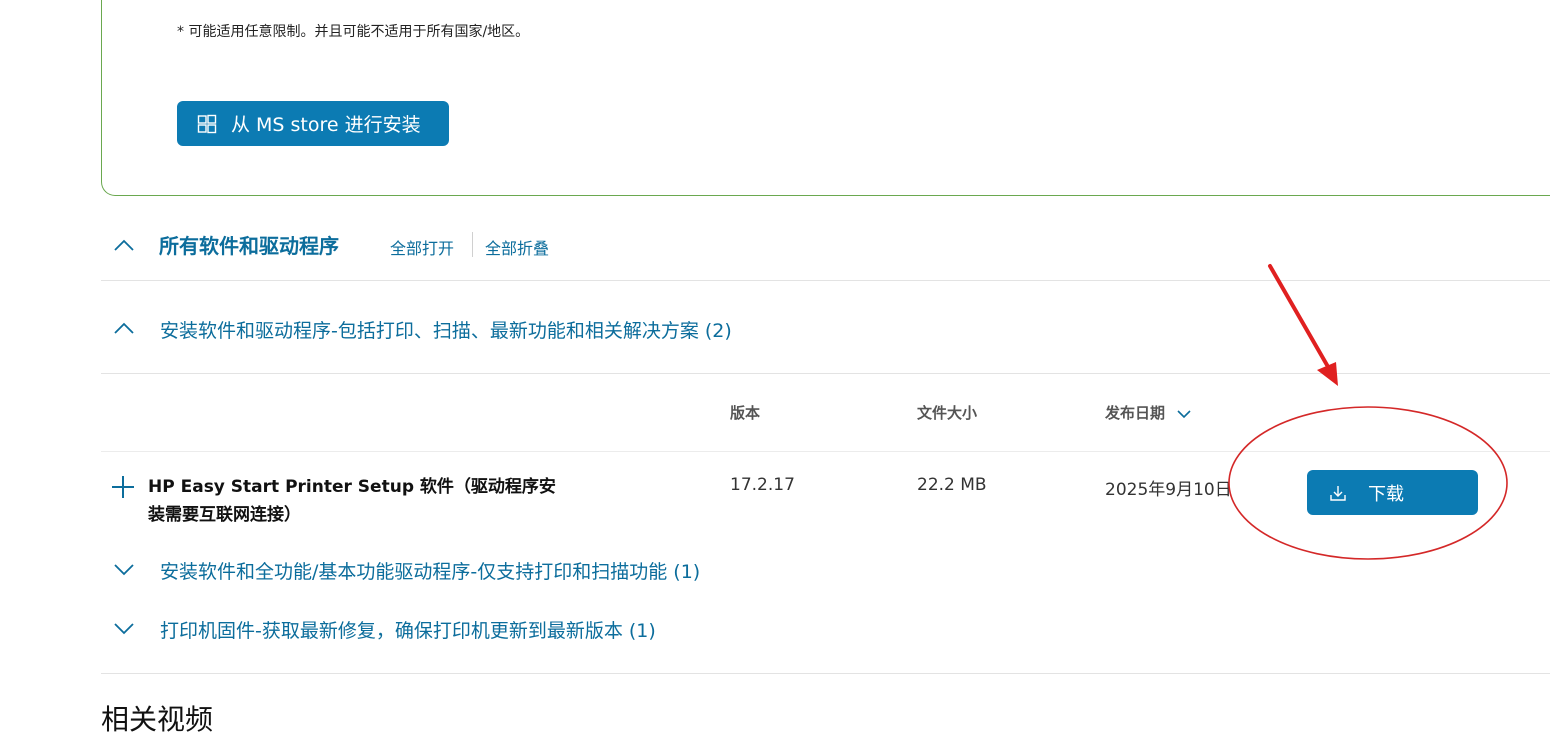 This screenshot has height=753, width=1550. Describe the element at coordinates (123, 487) in the screenshot. I see `expand-row-plus-icon` at that location.